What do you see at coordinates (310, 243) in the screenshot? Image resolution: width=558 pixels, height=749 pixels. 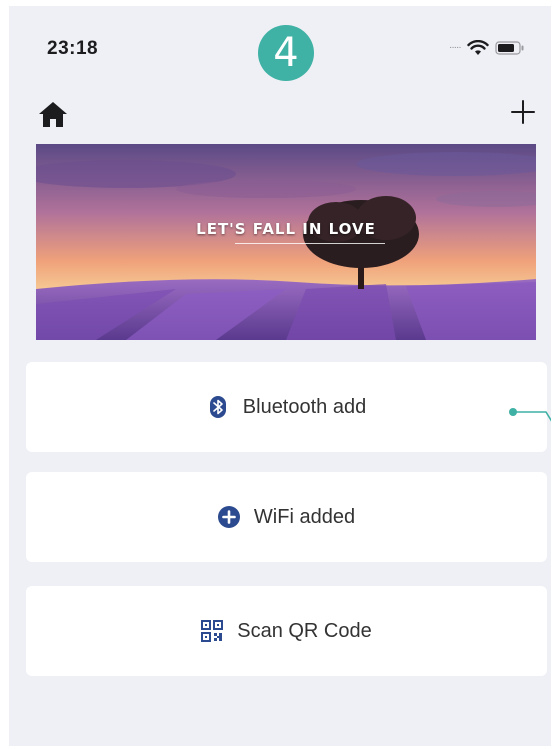 I see `caption-underline` at bounding box center [310, 243].